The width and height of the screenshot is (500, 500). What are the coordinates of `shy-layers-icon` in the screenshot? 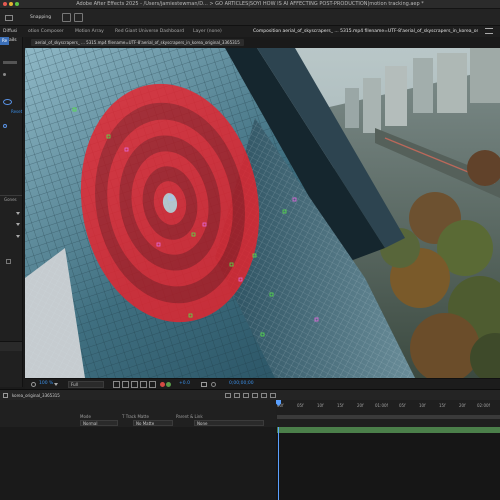 It's located at (246, 395).